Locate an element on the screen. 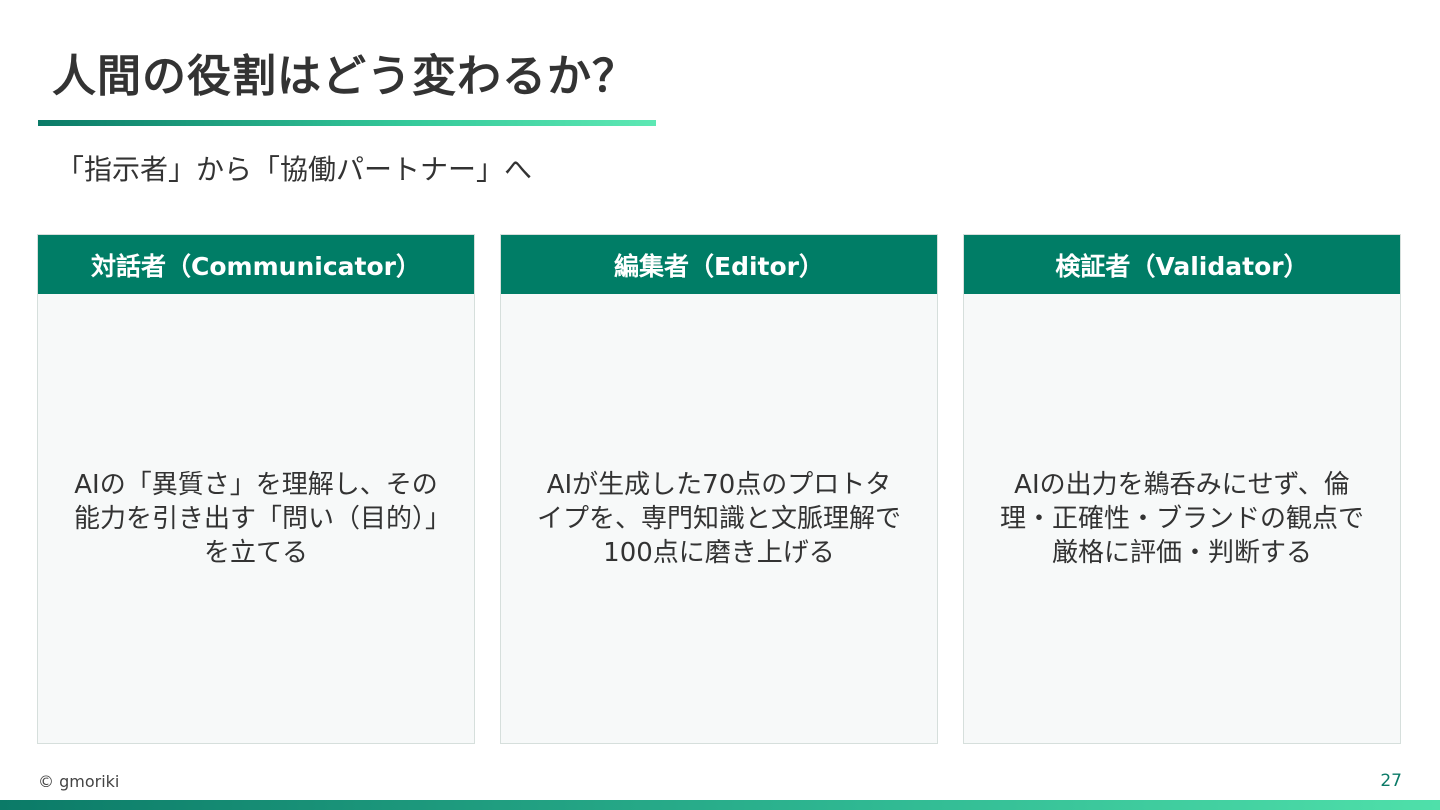 The image size is (1440, 810). title-underline is located at coordinates (347, 123).